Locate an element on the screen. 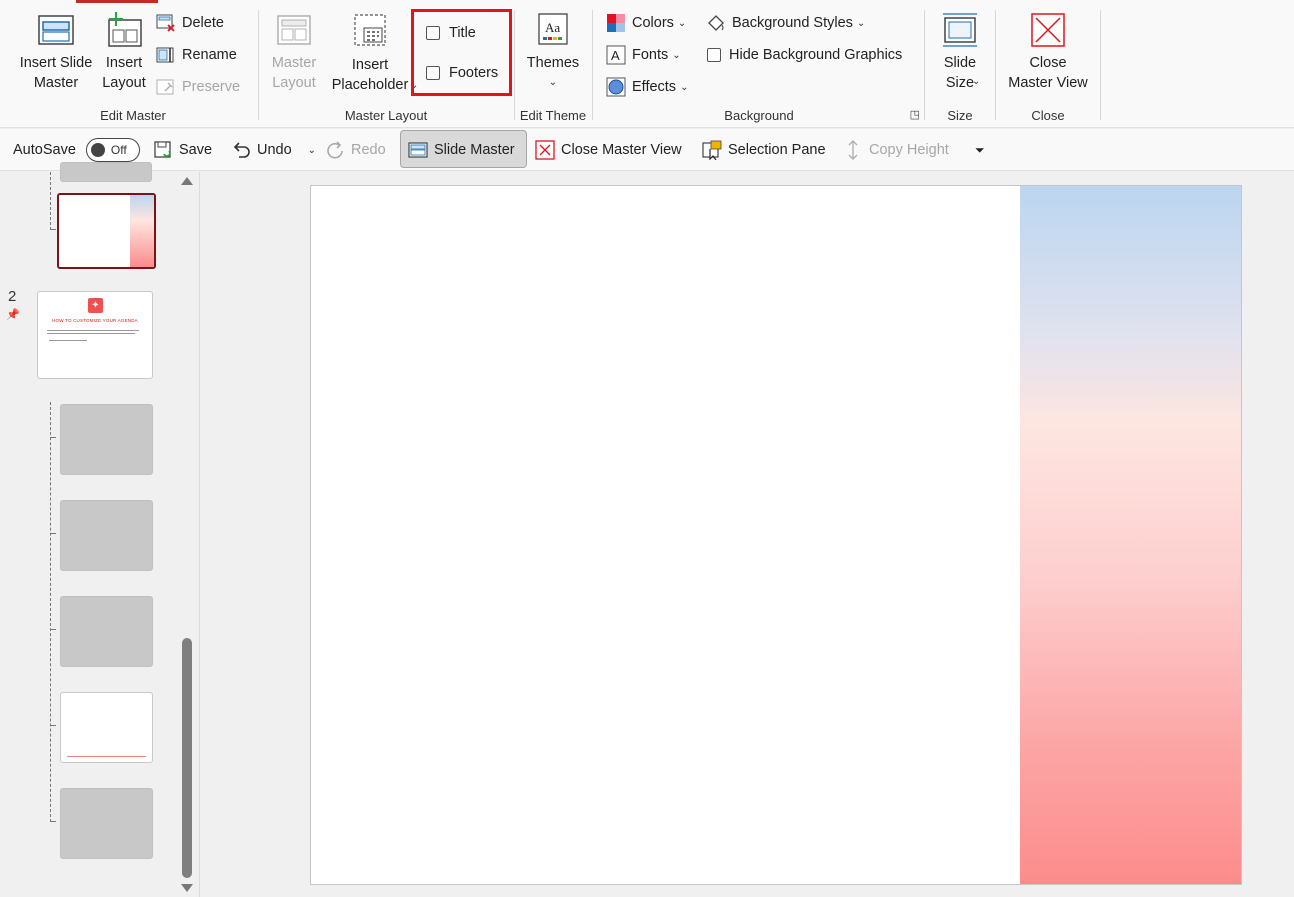 The width and height of the screenshot is (1294, 897). background-styles-chevron-icon: ⌄ is located at coordinates (861, 23).